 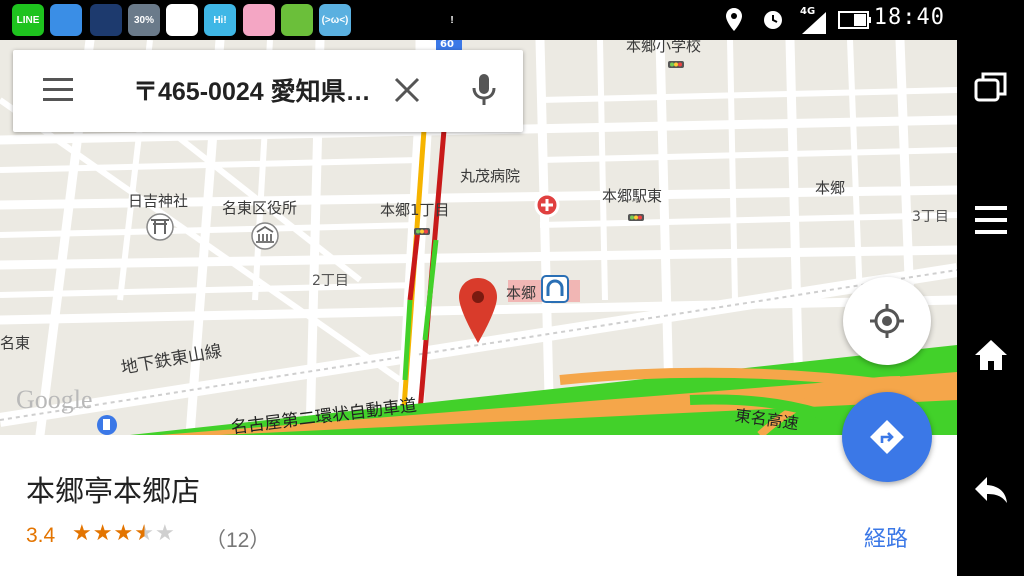 I want to click on system-nav-bar, so click(x=990, y=288).